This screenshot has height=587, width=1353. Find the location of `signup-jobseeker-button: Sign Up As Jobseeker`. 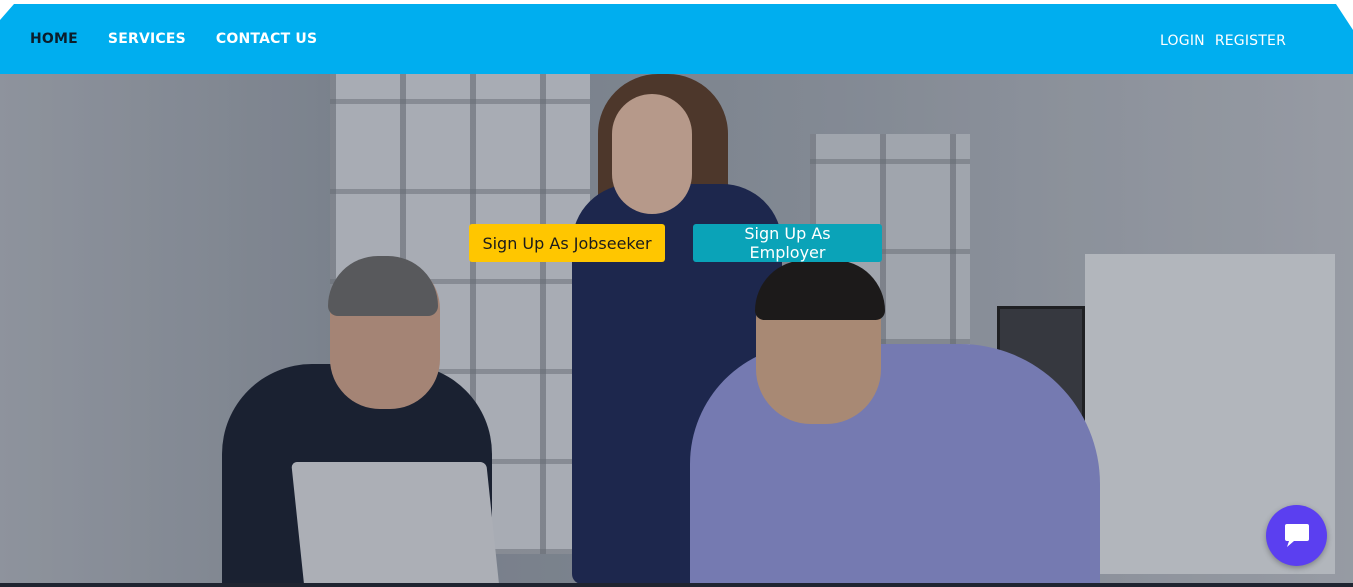

signup-jobseeker-button: Sign Up As Jobseeker is located at coordinates (567, 243).